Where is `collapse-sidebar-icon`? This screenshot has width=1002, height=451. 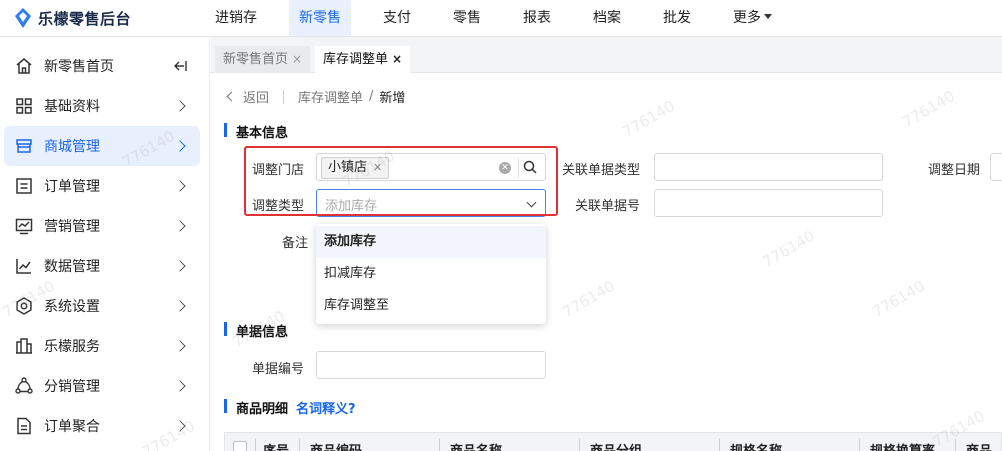 collapse-sidebar-icon is located at coordinates (180, 66).